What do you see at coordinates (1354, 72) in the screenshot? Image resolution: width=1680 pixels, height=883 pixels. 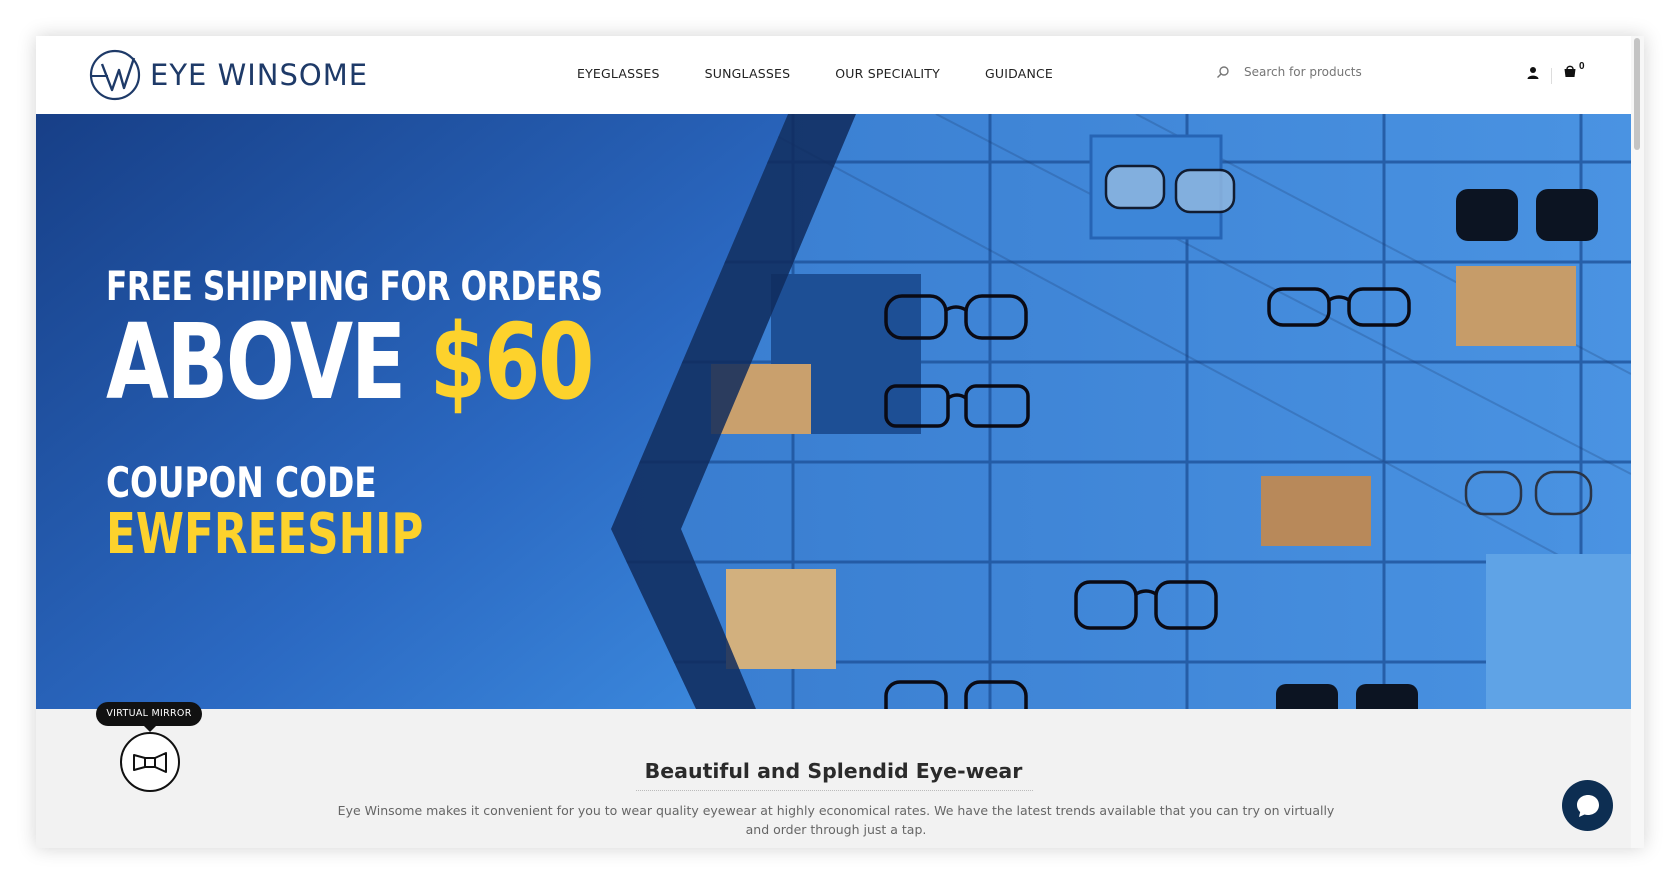 I see `search-input` at bounding box center [1354, 72].